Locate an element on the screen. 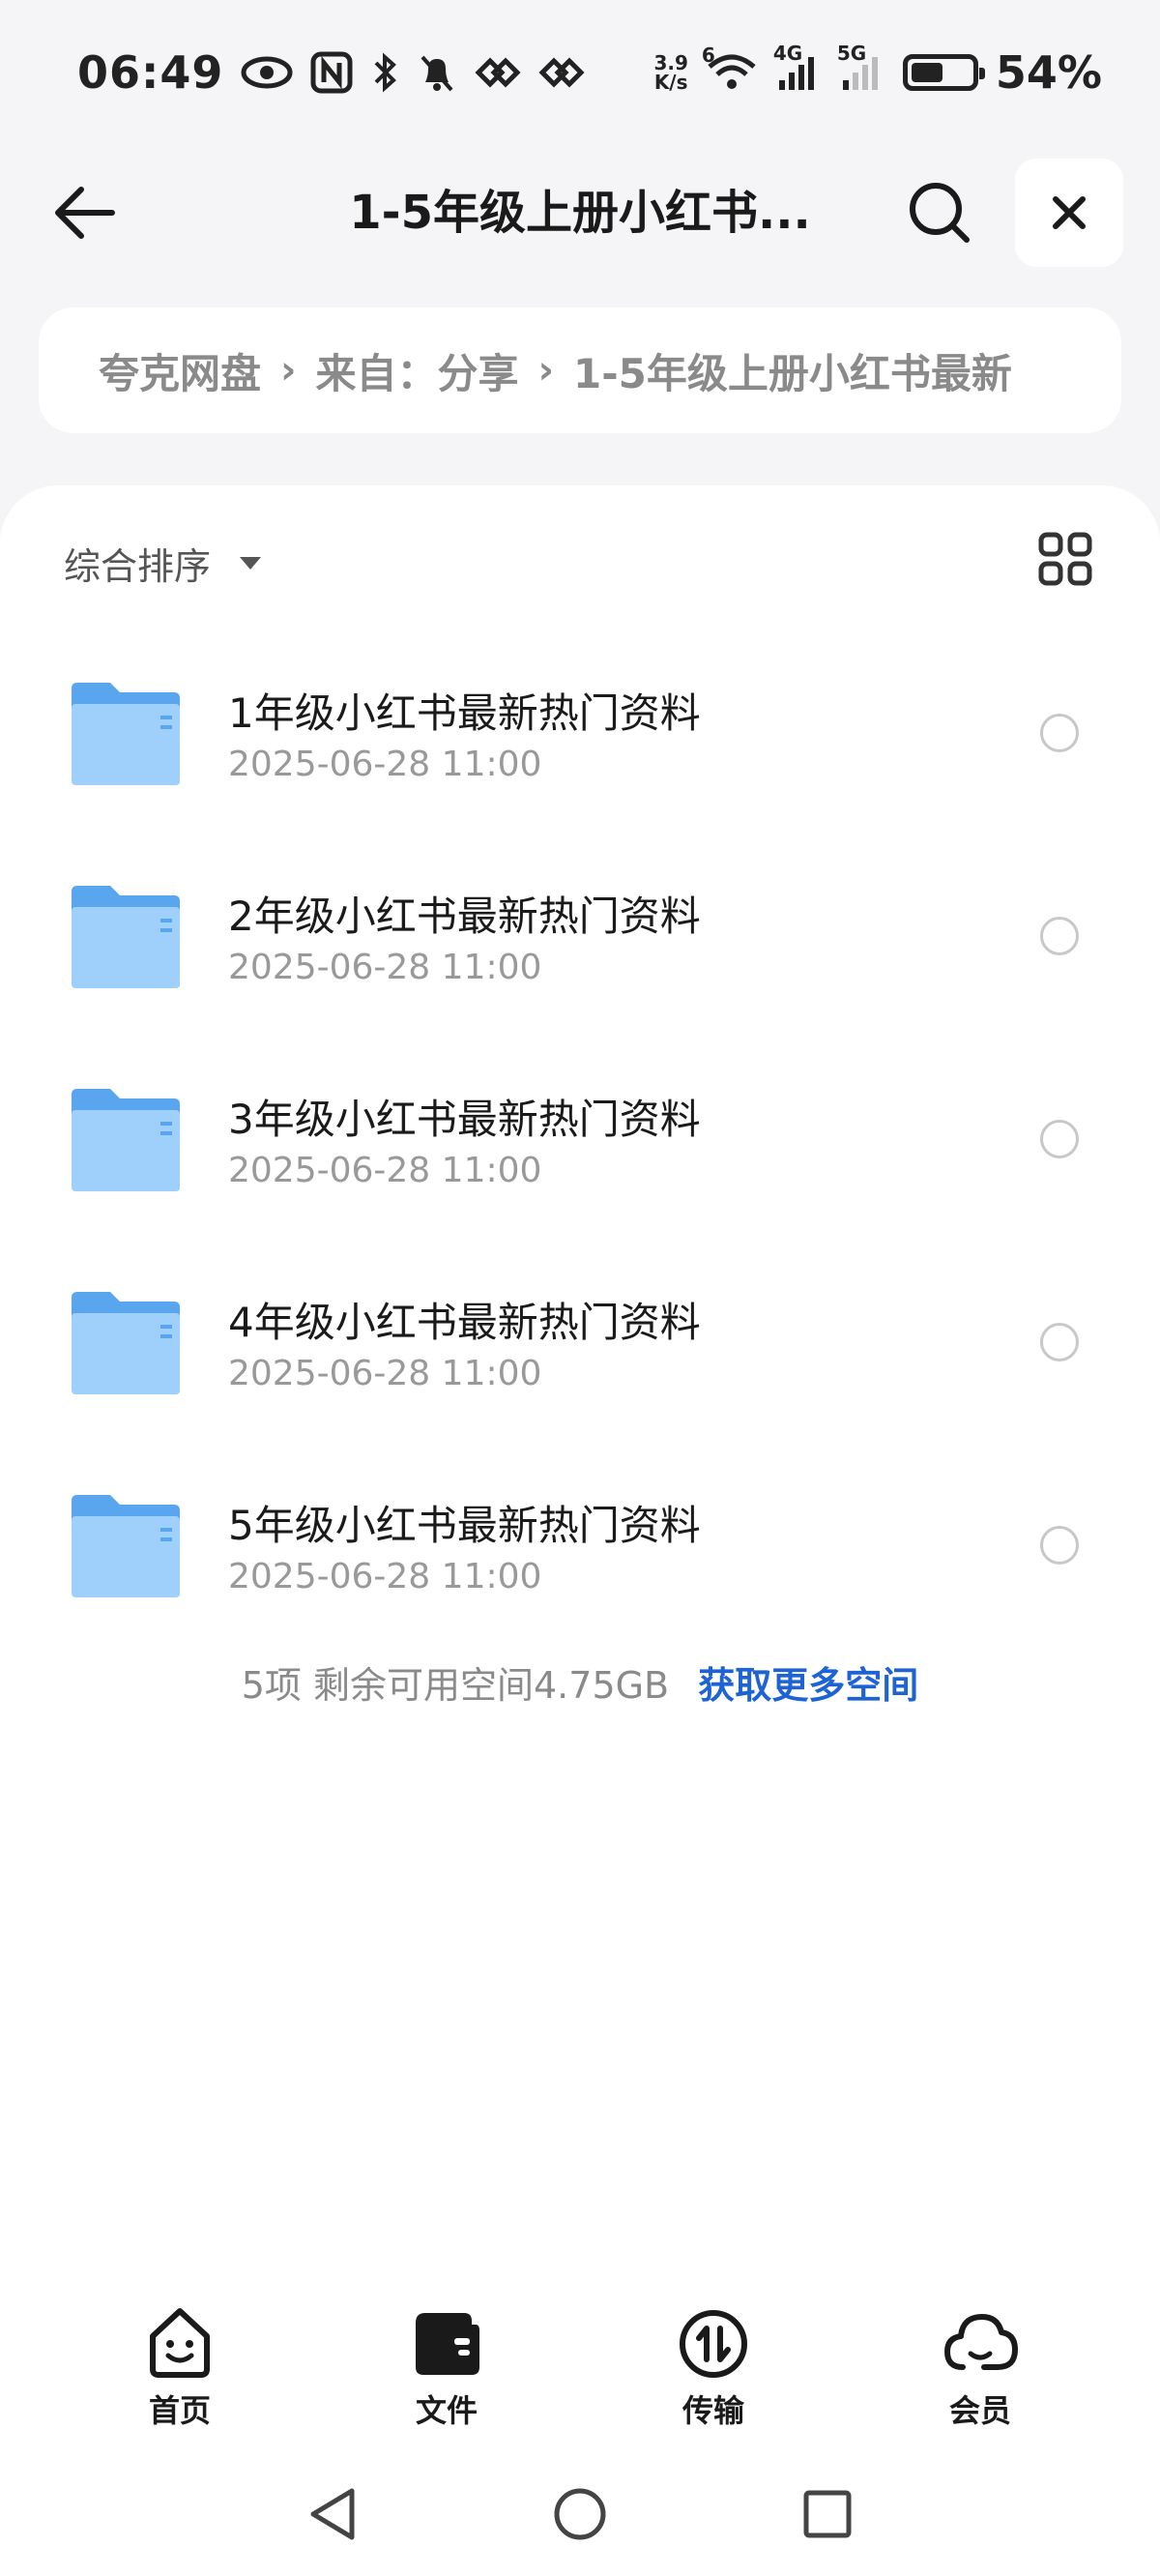 The height and width of the screenshot is (2576, 1160). transfer-icon is located at coordinates (713, 2344).